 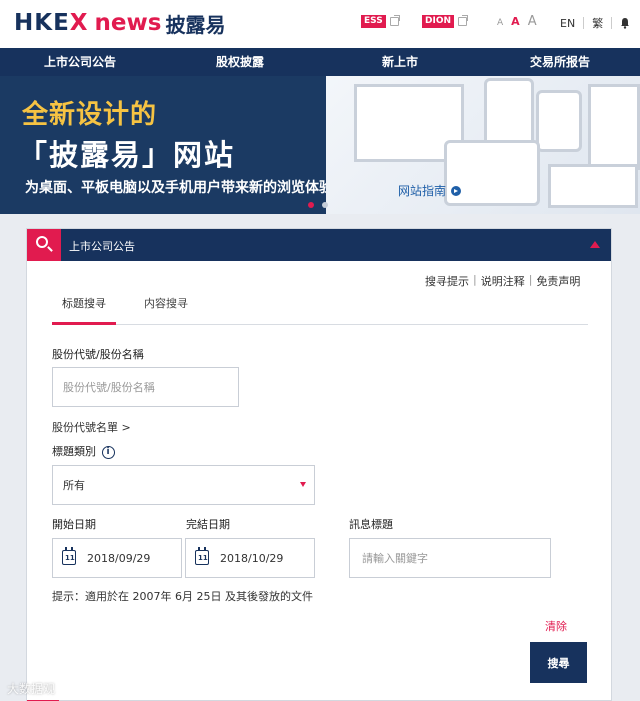 What do you see at coordinates (532, 21) in the screenshot?
I see `font-size-large: A` at bounding box center [532, 21].